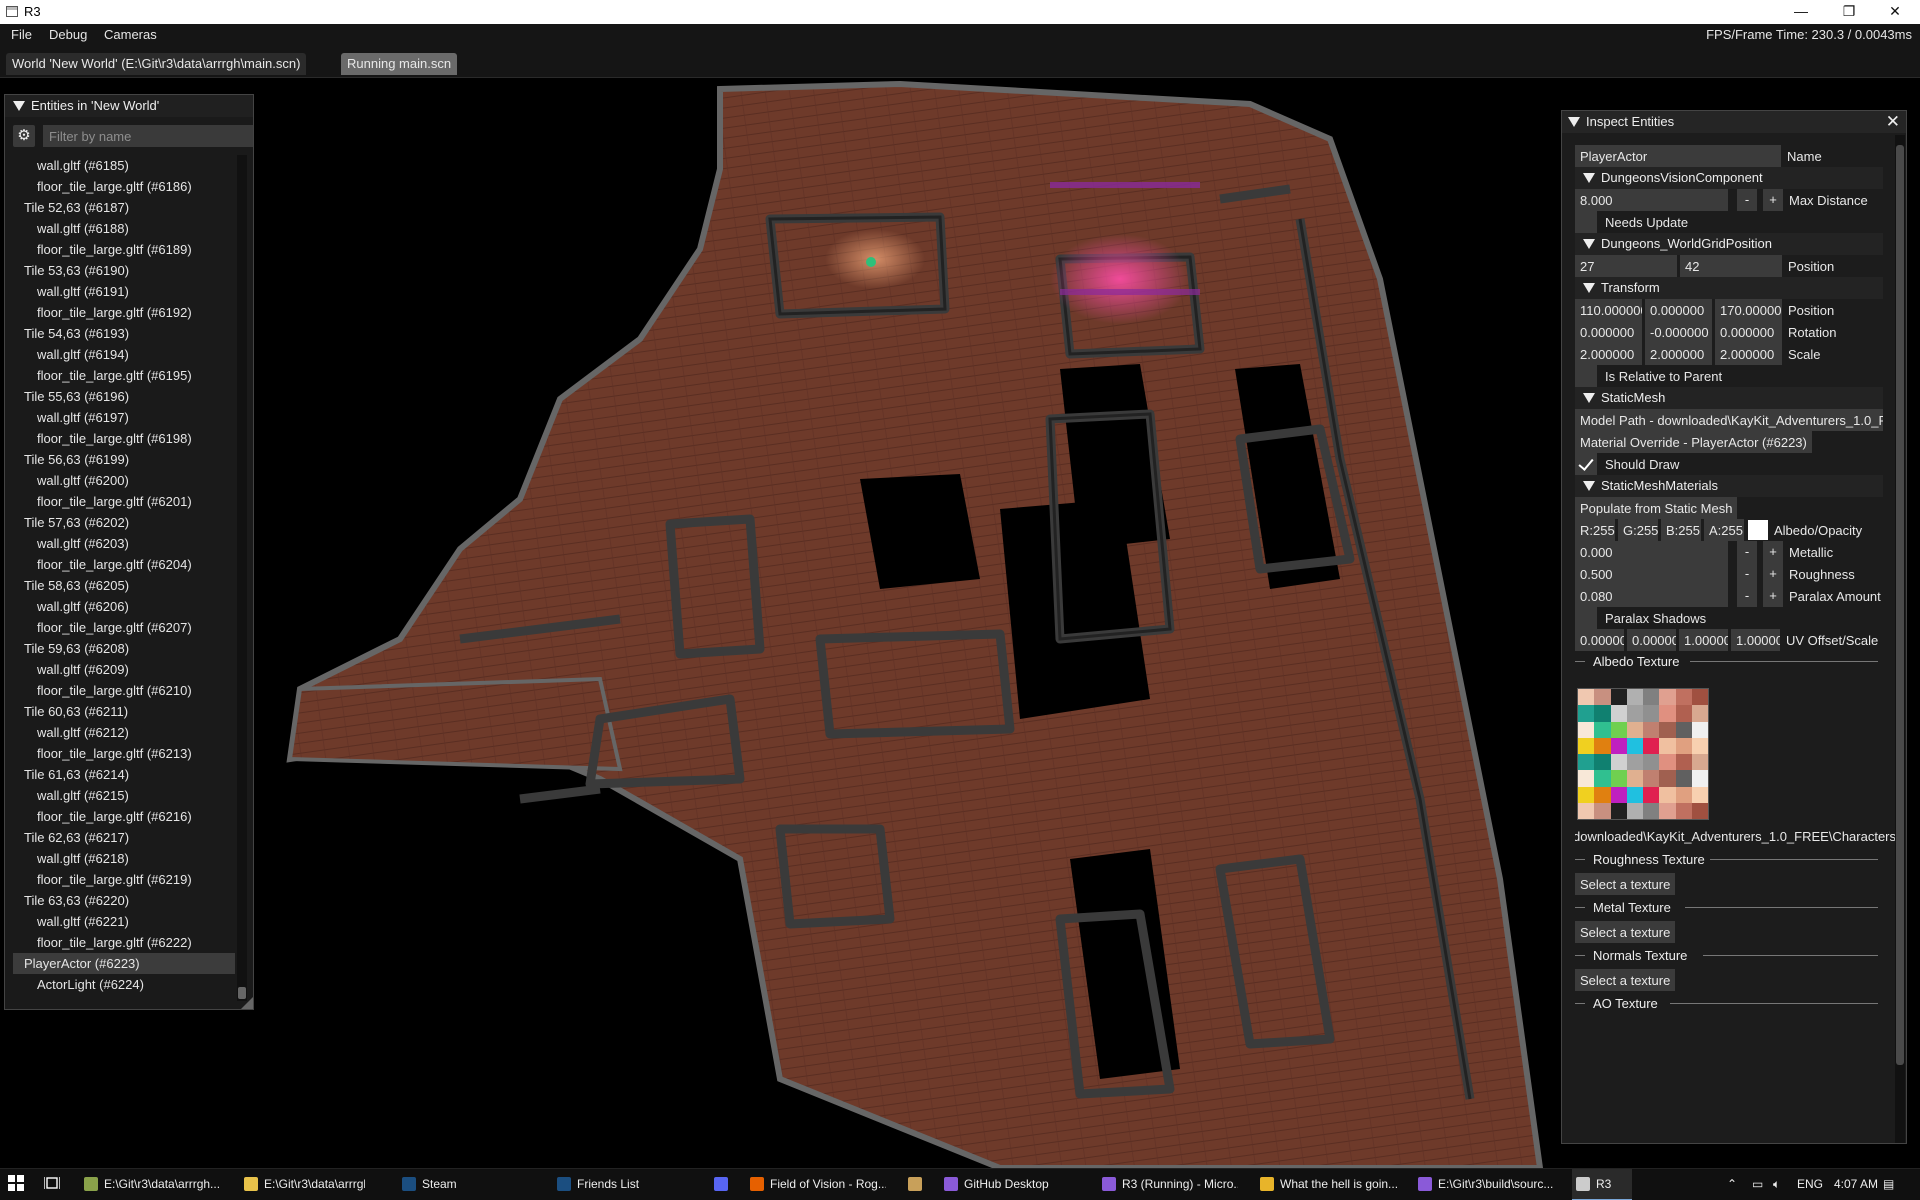 The width and height of the screenshot is (1920, 1200). I want to click on inspect-scrollbar, so click(1900, 639).